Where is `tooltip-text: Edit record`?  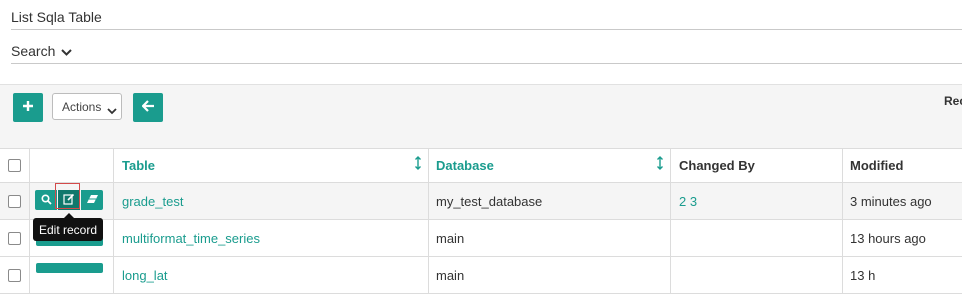
tooltip-text: Edit record is located at coordinates (68, 229).